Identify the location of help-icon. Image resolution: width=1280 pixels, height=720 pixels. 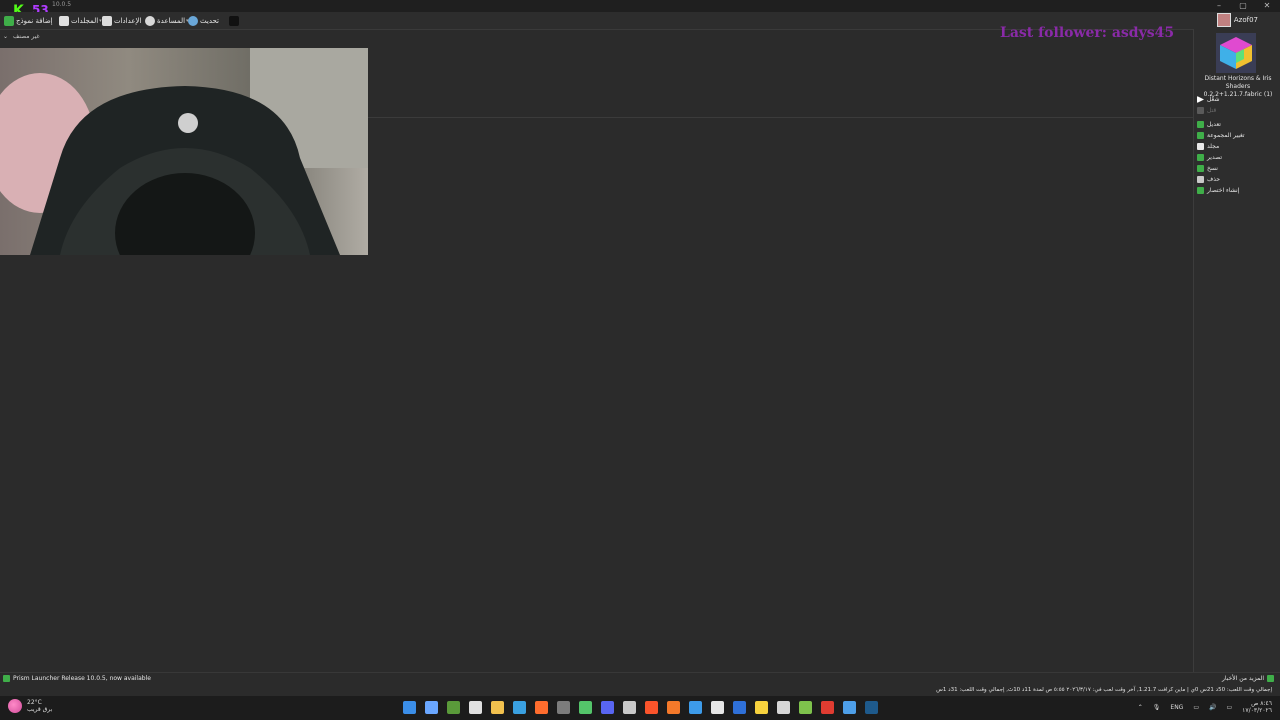
(150, 20).